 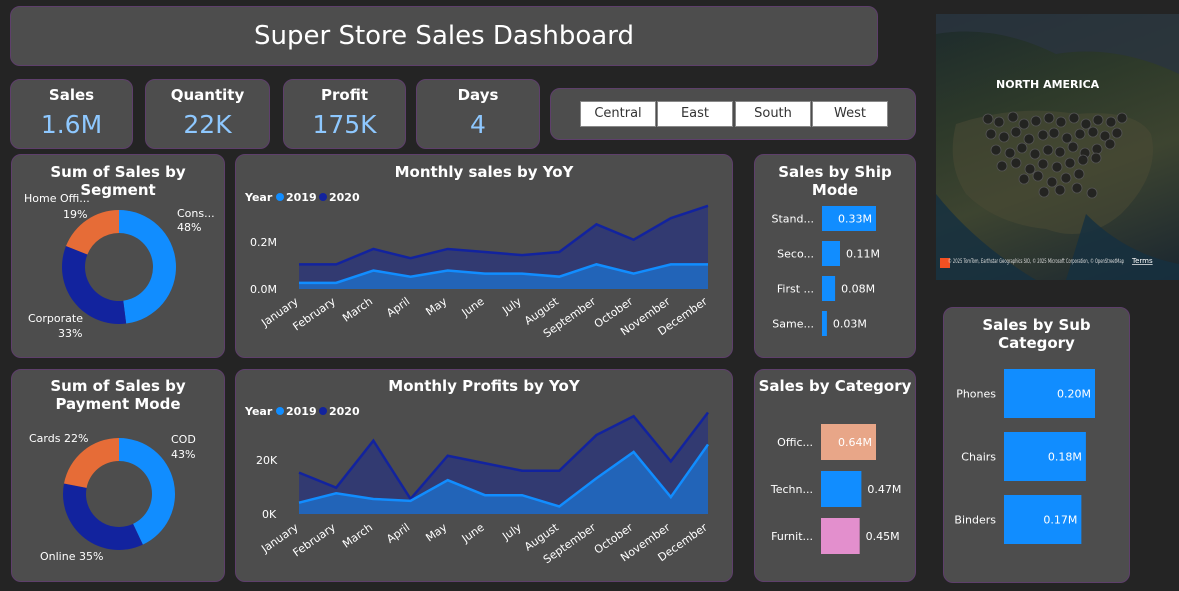 What do you see at coordinates (71, 114) in the screenshot?
I see `kpi-sales-card: Sales 1.6M` at bounding box center [71, 114].